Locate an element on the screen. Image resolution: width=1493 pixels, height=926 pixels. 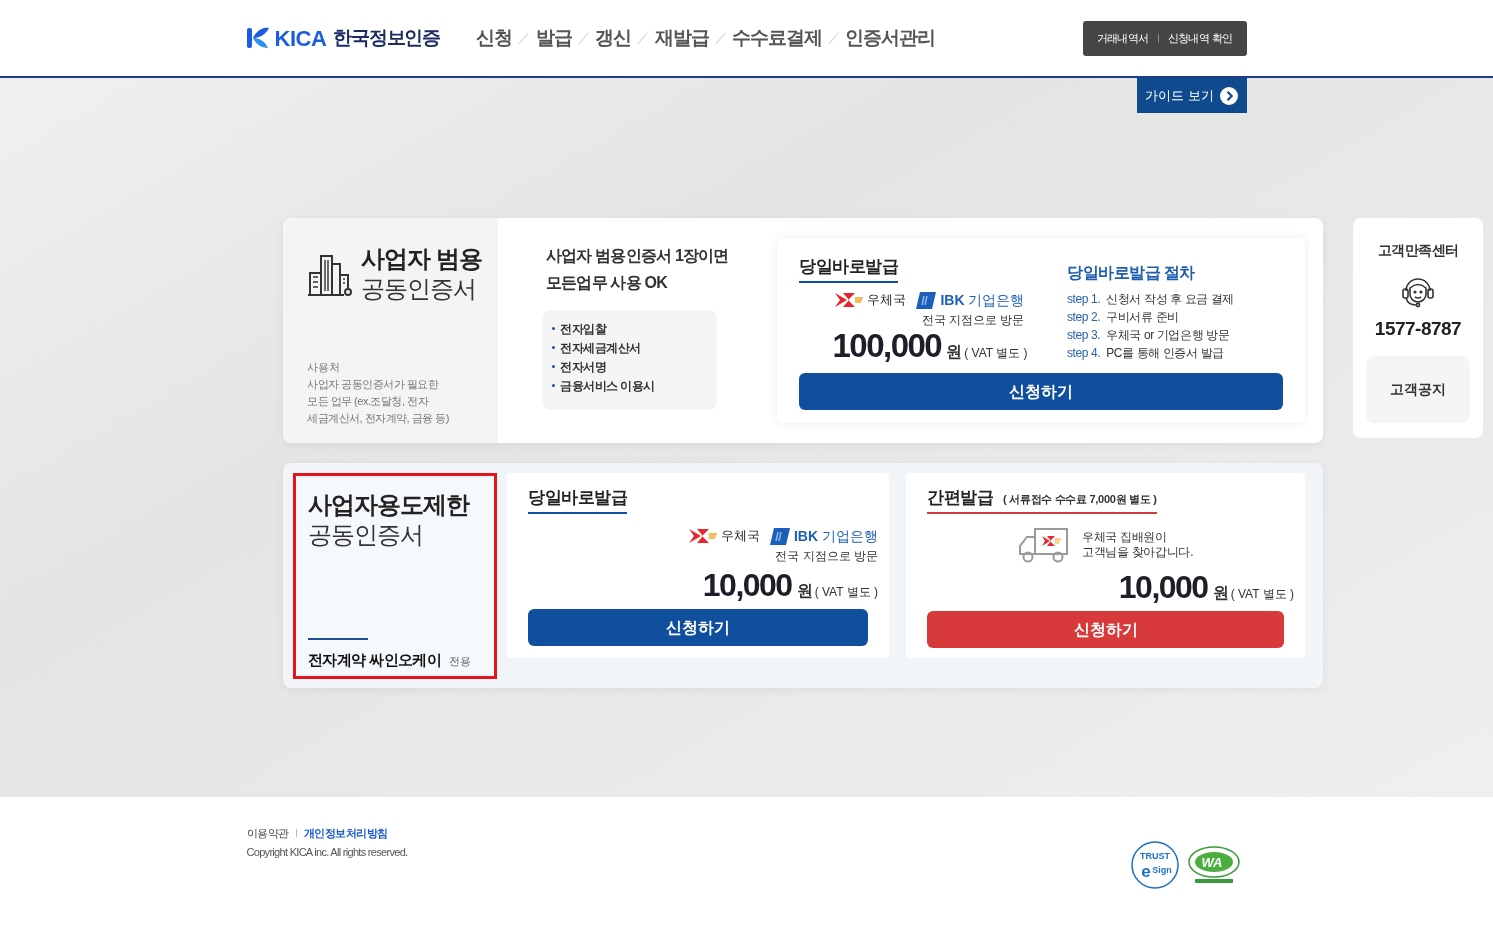
nav-link: 인증서관리 is located at coordinates (890, 38).